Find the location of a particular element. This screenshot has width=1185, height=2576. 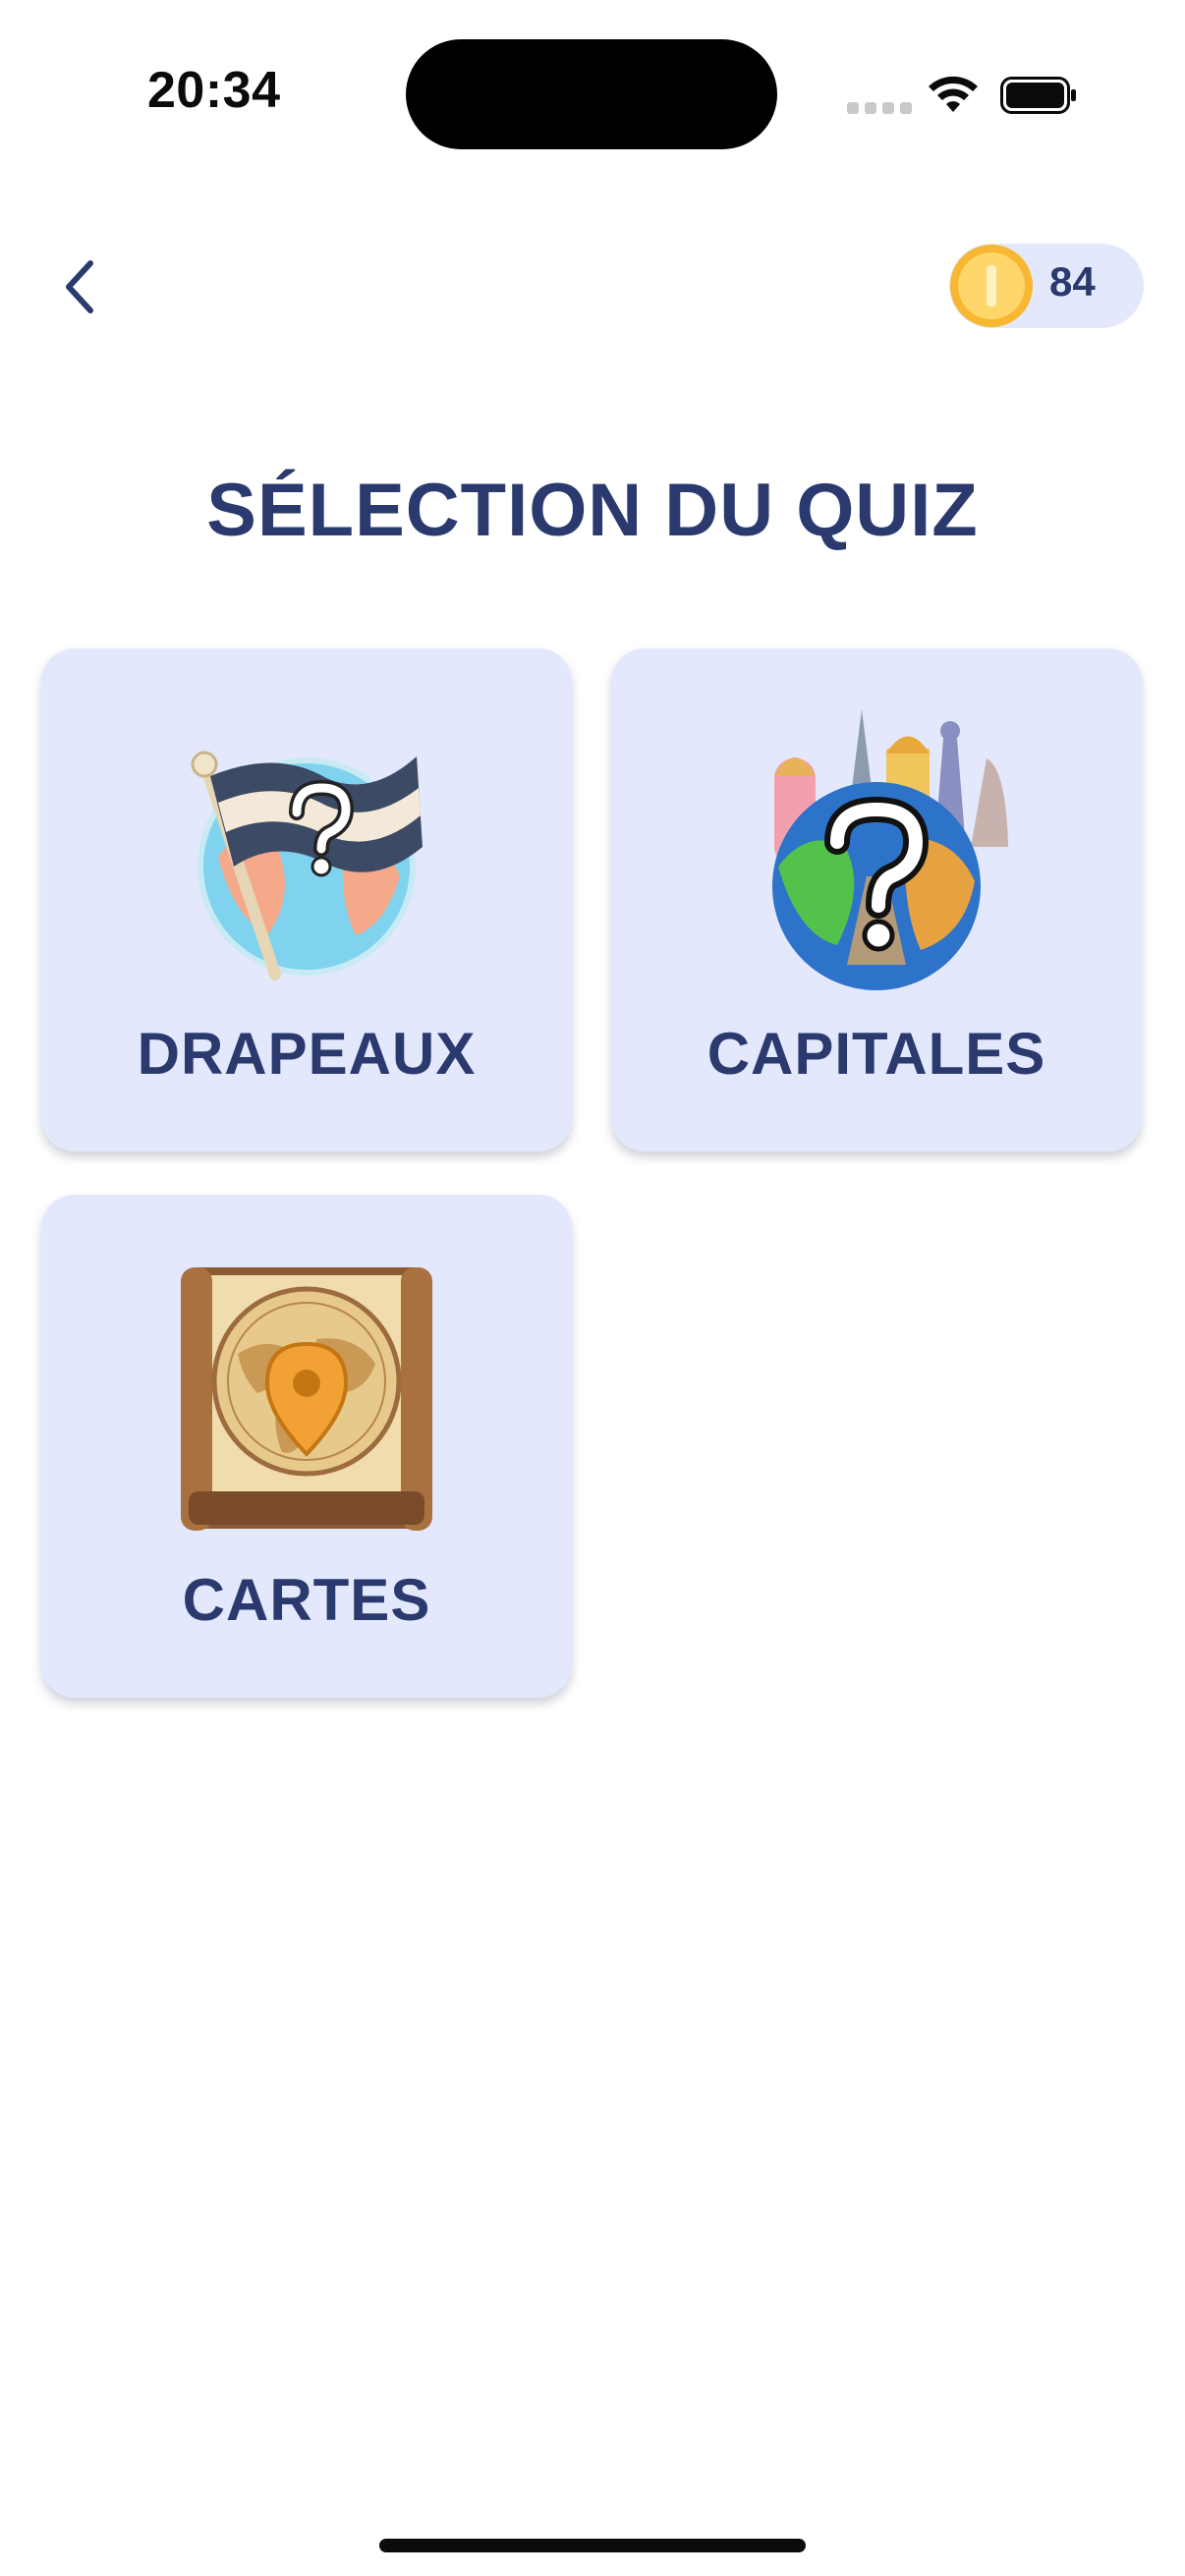

wifi-icon is located at coordinates (954, 94).